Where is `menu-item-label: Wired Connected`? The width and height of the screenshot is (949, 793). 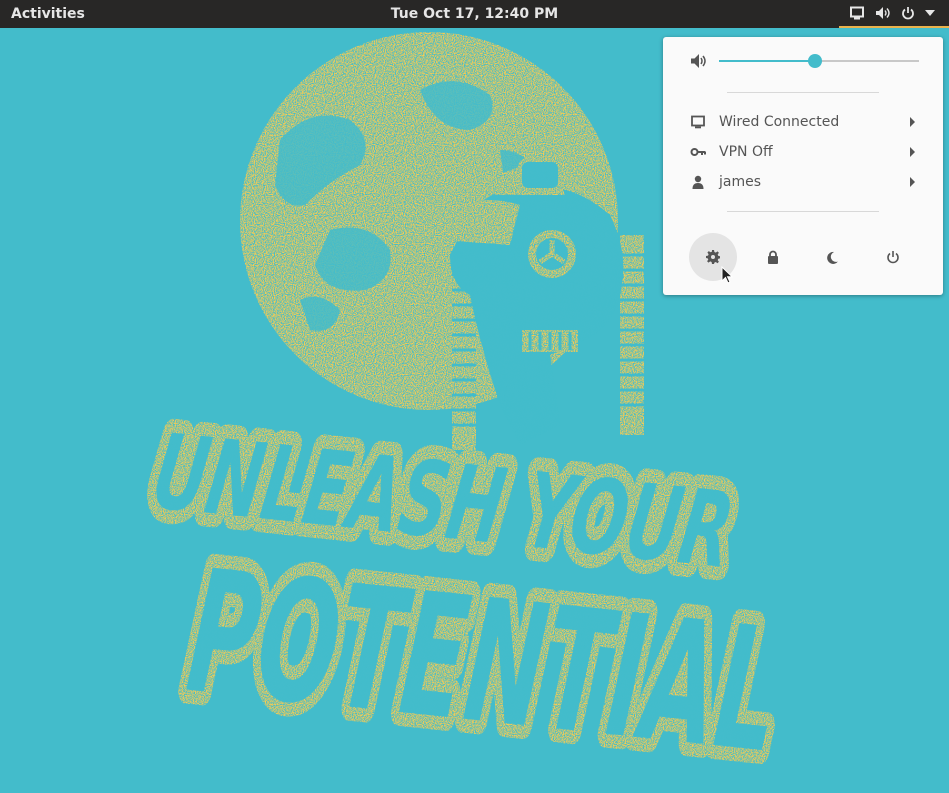 menu-item-label: Wired Connected is located at coordinates (779, 122).